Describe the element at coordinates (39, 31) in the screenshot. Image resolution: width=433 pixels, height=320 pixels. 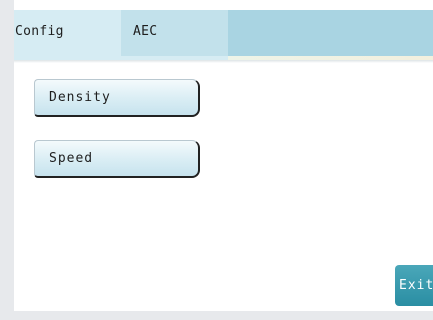
I see `tab-config-label: Config` at that location.